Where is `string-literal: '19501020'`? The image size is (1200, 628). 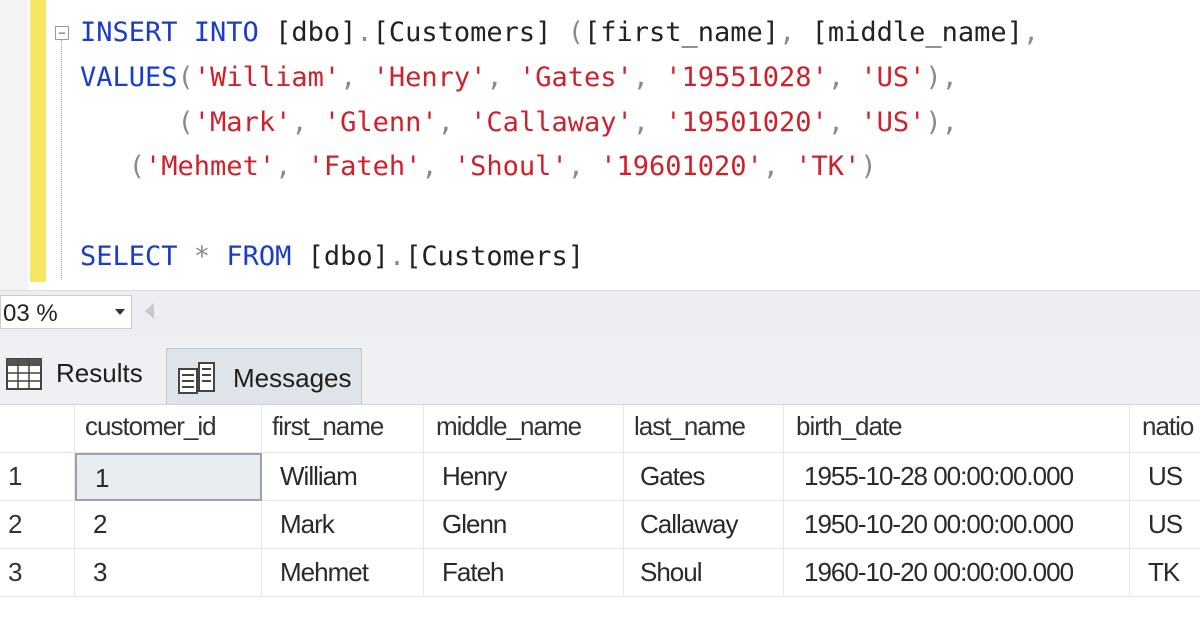 string-literal: '19501020' is located at coordinates (746, 122).